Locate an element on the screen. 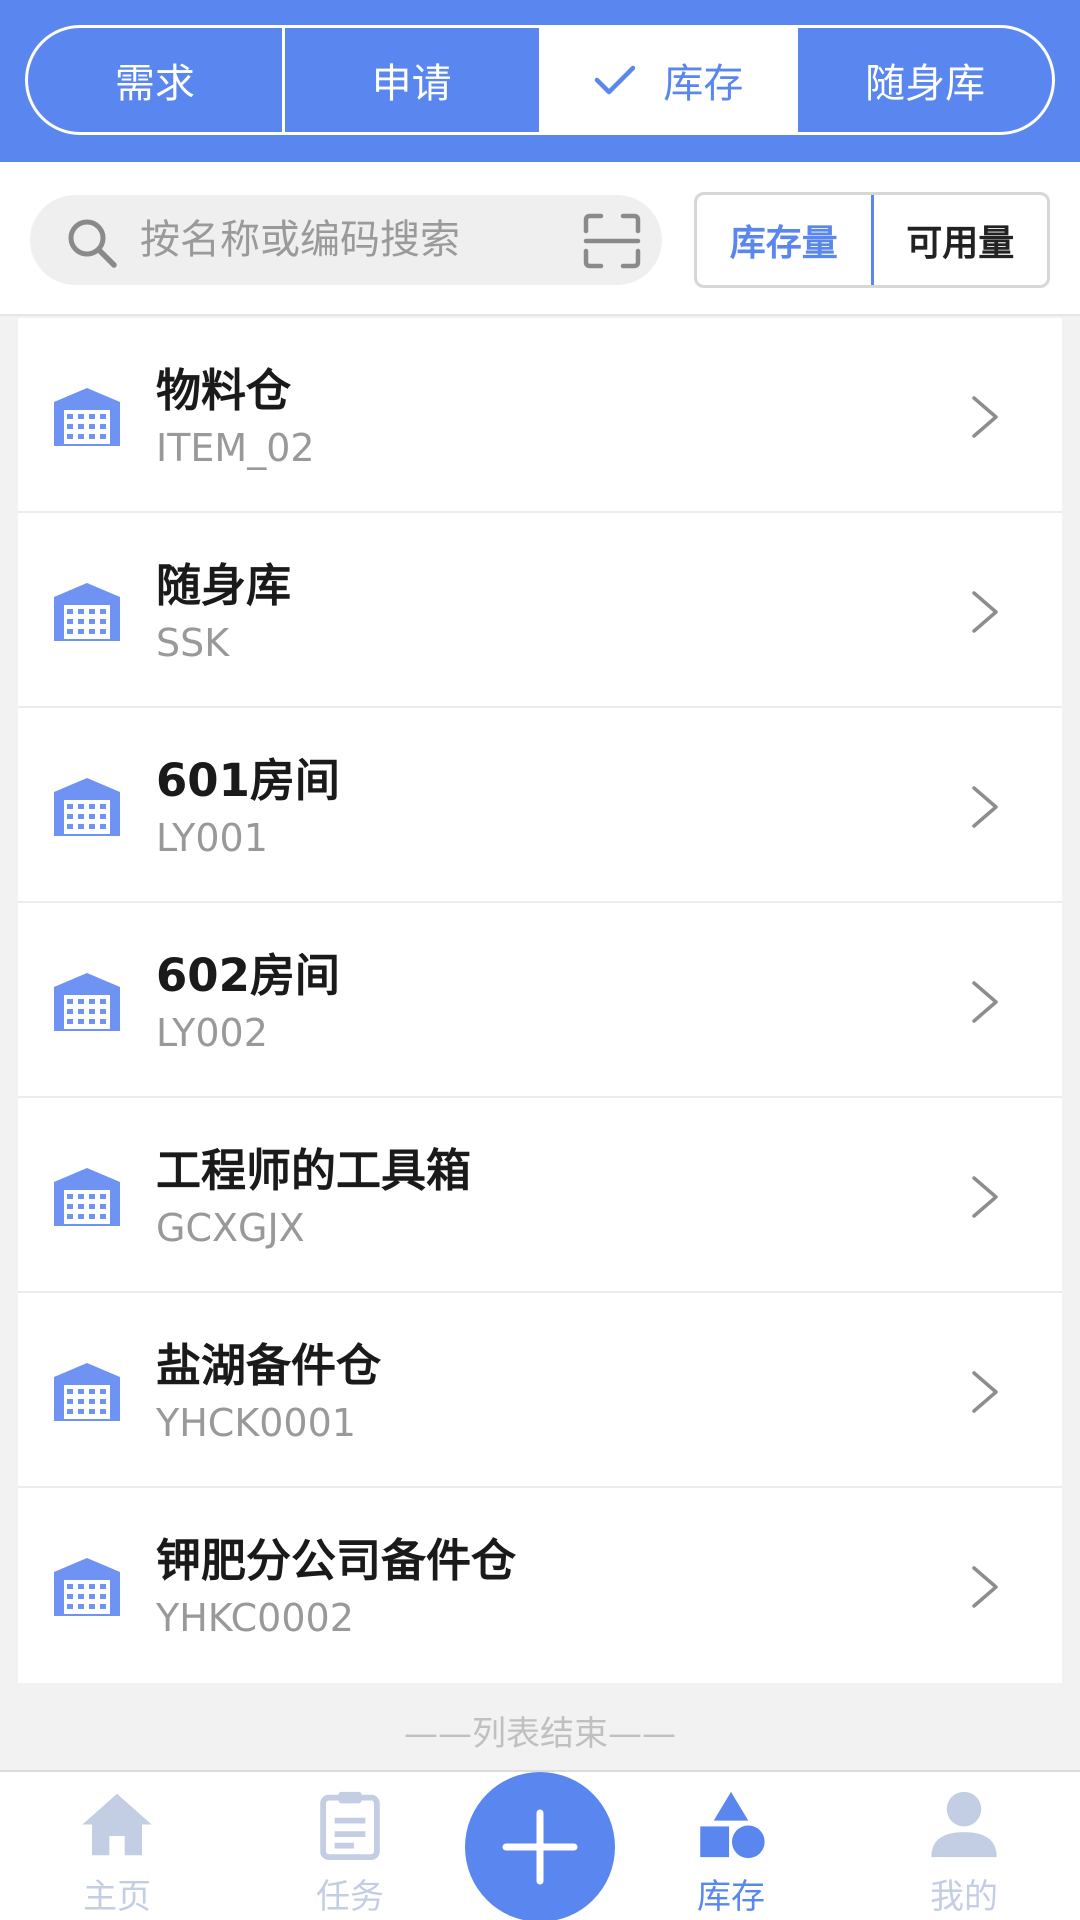  quantity-toggle: 库存量 可用量 is located at coordinates (872, 240).